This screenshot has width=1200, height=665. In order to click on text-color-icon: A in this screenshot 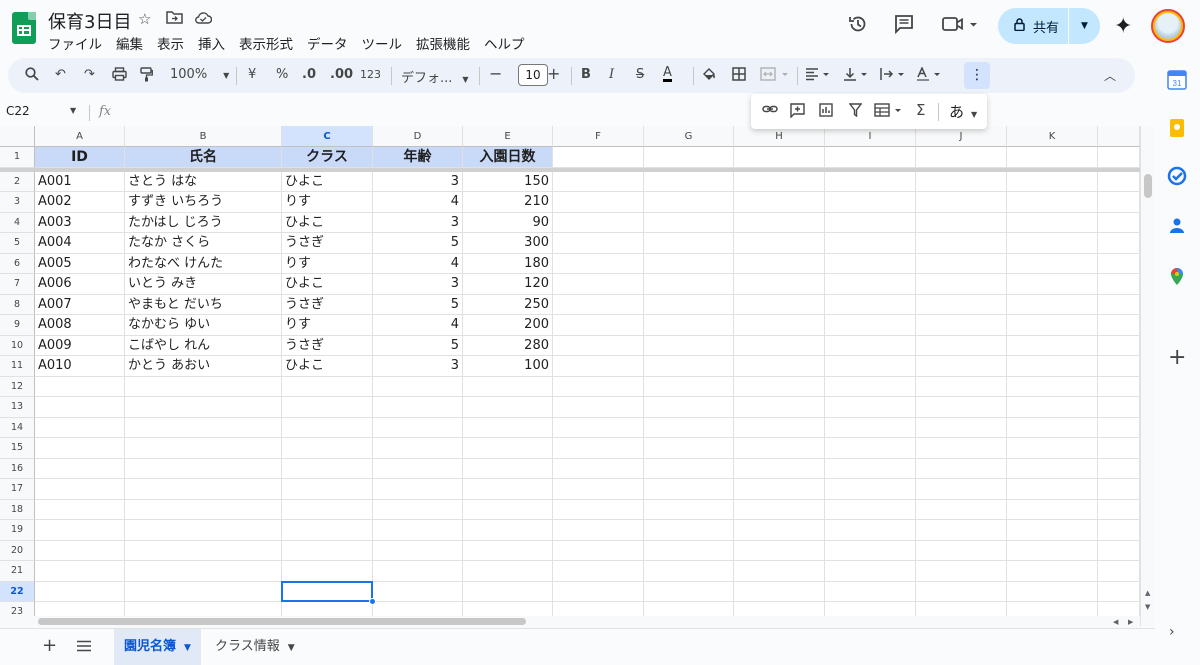, I will do `click(667, 74)`.